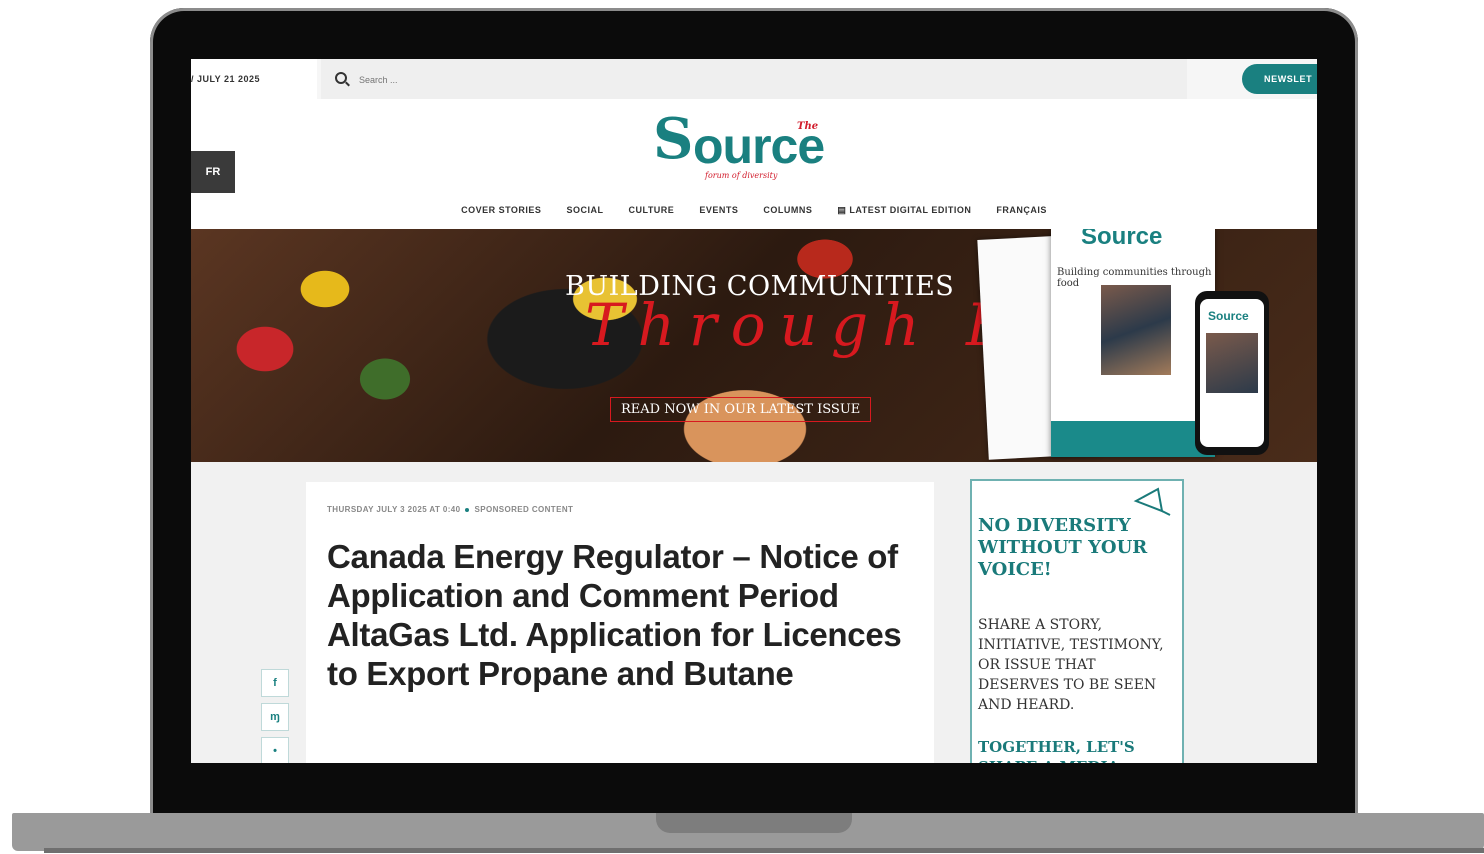  Describe the element at coordinates (651, 210) in the screenshot. I see `nav-item-culture: CULTURE` at that location.